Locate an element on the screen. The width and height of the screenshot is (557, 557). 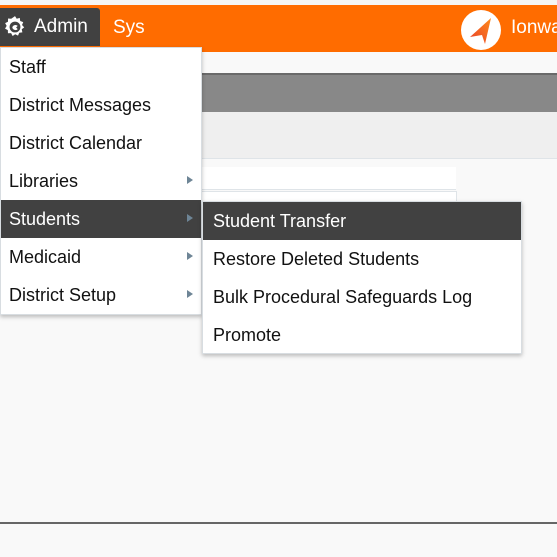
page-toolbar is located at coordinates (378, 135).